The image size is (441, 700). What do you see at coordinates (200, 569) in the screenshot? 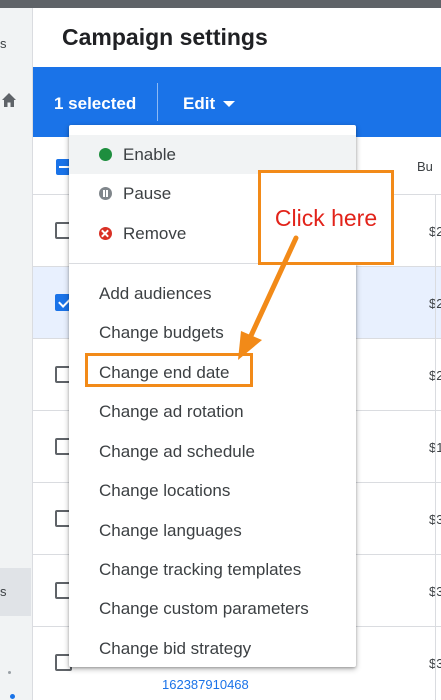
I see `menu-item-label: Change tracking templates` at bounding box center [200, 569].